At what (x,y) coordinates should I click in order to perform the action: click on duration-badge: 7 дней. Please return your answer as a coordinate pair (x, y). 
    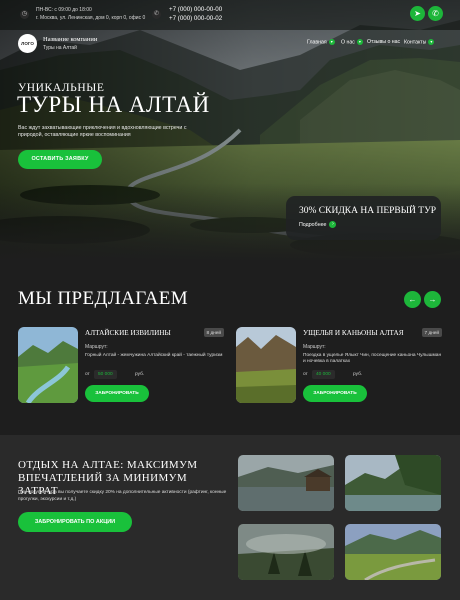
    Looking at the image, I should click on (431, 332).